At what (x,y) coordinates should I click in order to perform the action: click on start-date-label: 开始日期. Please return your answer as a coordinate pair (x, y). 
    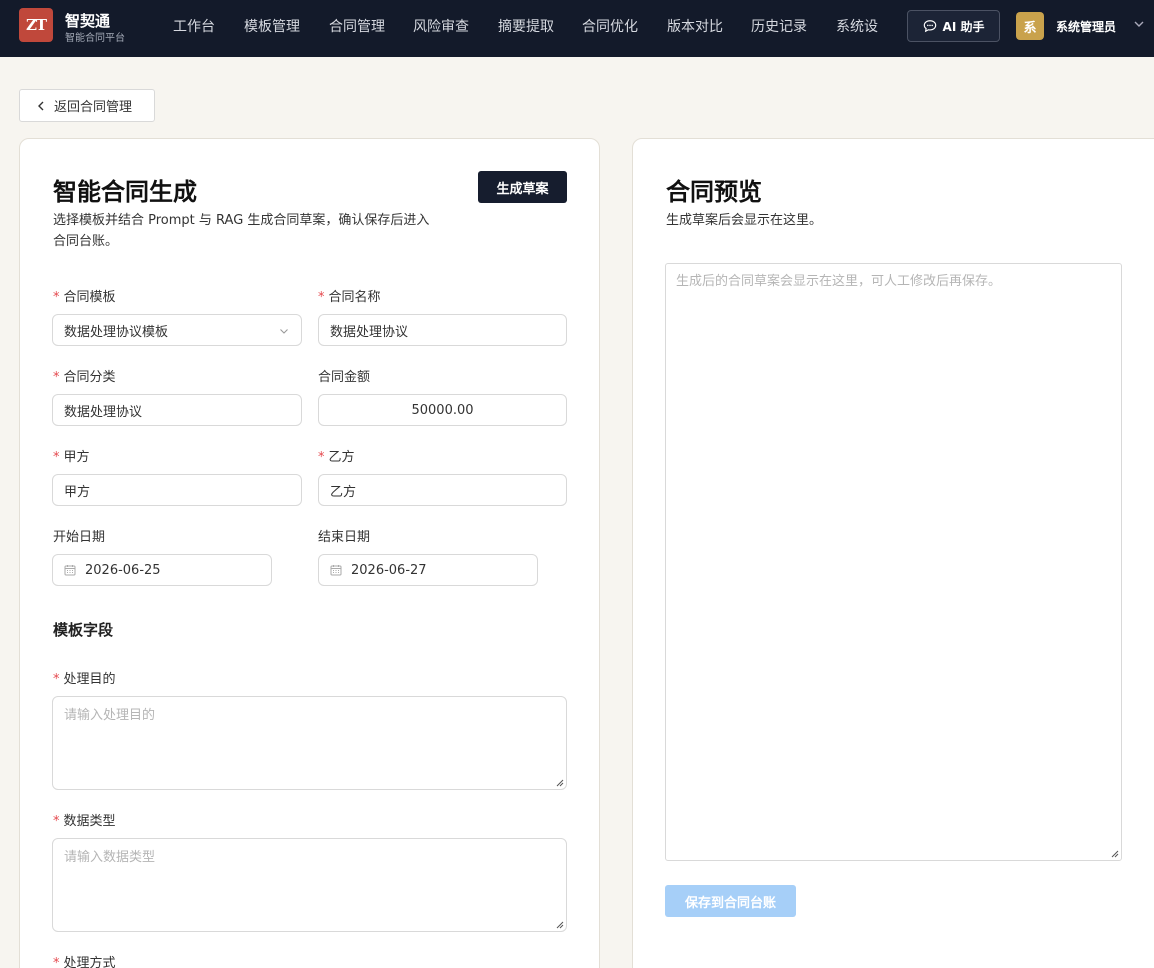
    Looking at the image, I should click on (79, 537).